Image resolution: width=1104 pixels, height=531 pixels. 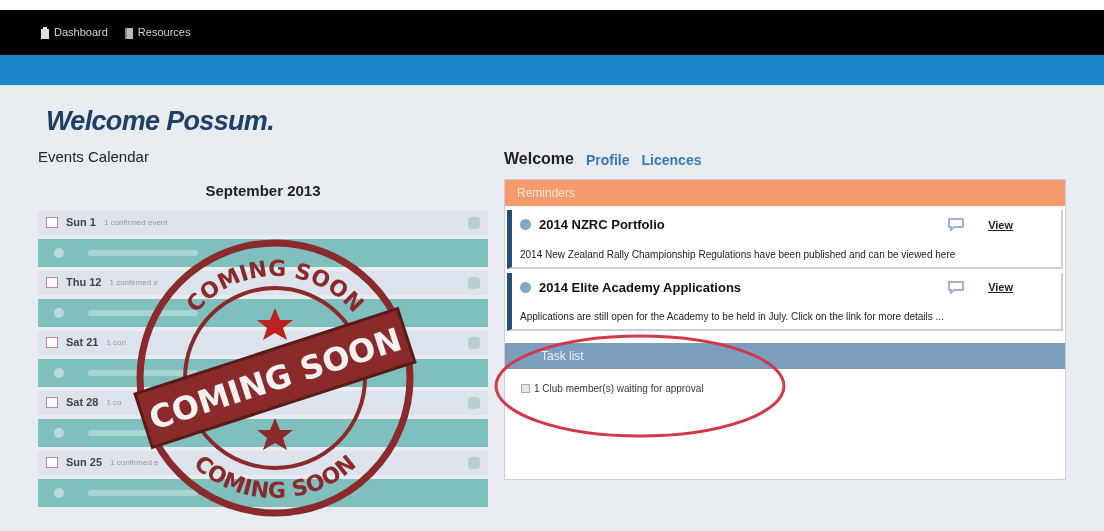 I want to click on reminder-text: 2014 New Zealand Rally Championship Regulations have been published and can be viewed here, so click(x=738, y=254).